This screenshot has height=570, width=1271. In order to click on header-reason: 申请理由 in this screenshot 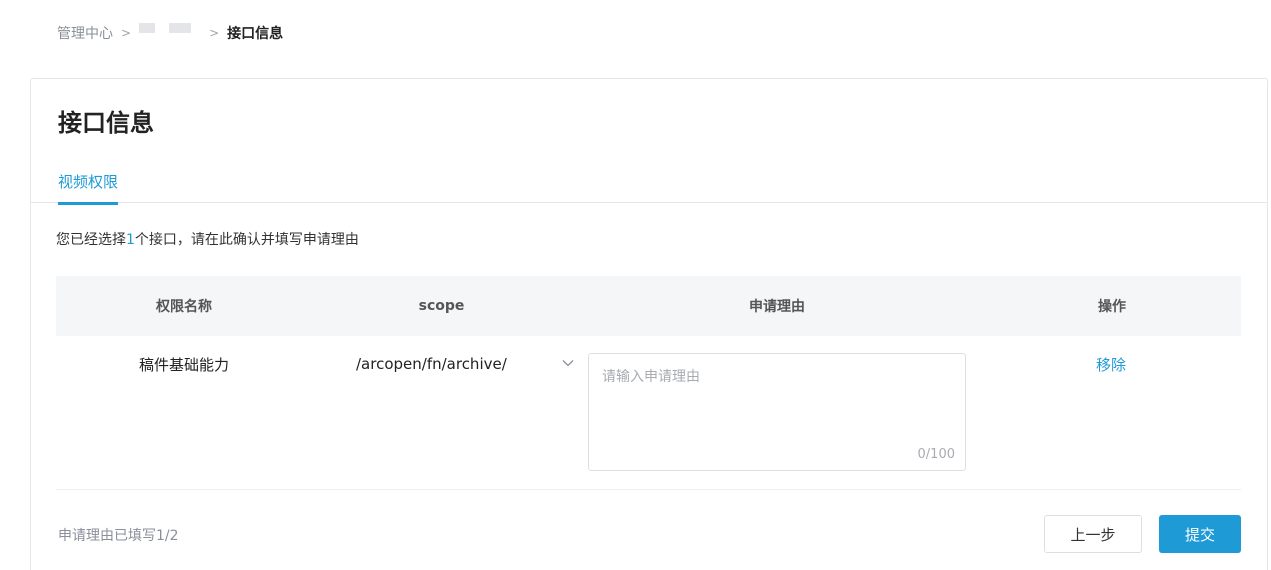, I will do `click(777, 307)`.